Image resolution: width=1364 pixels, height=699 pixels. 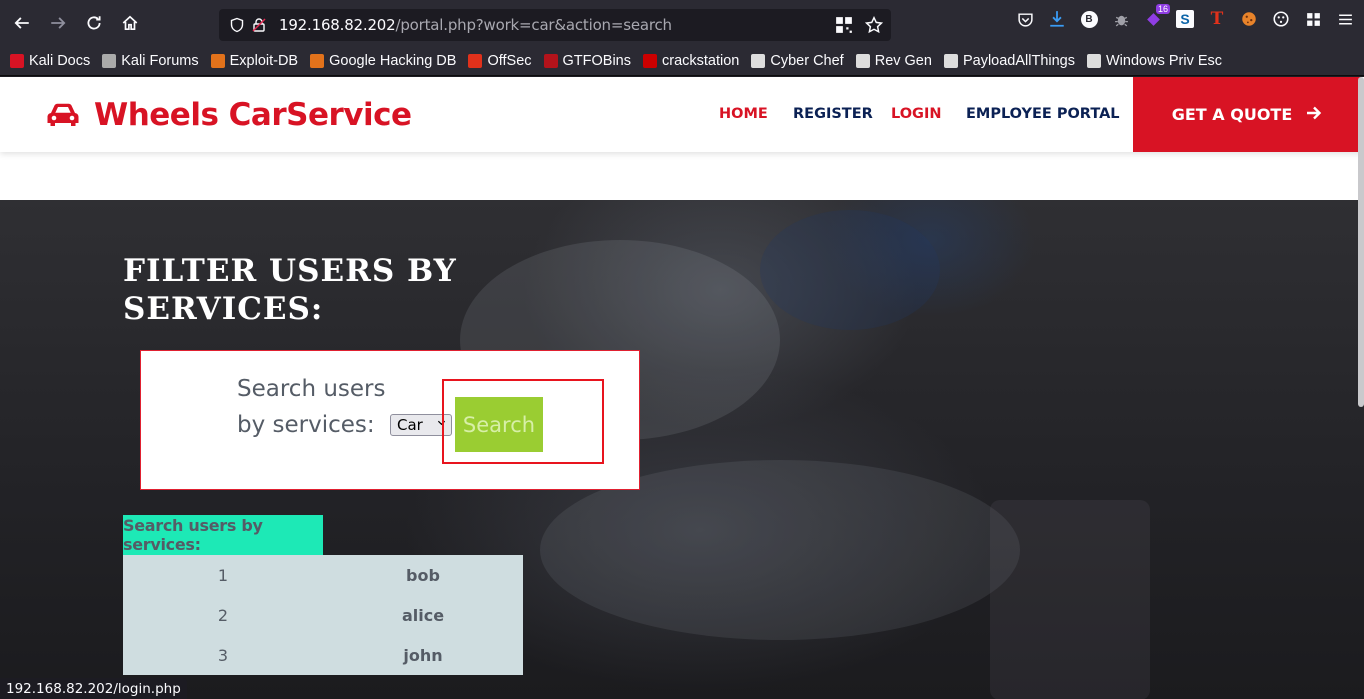 I want to click on extensions-area: B 16 S T, so click(x=1185, y=17).